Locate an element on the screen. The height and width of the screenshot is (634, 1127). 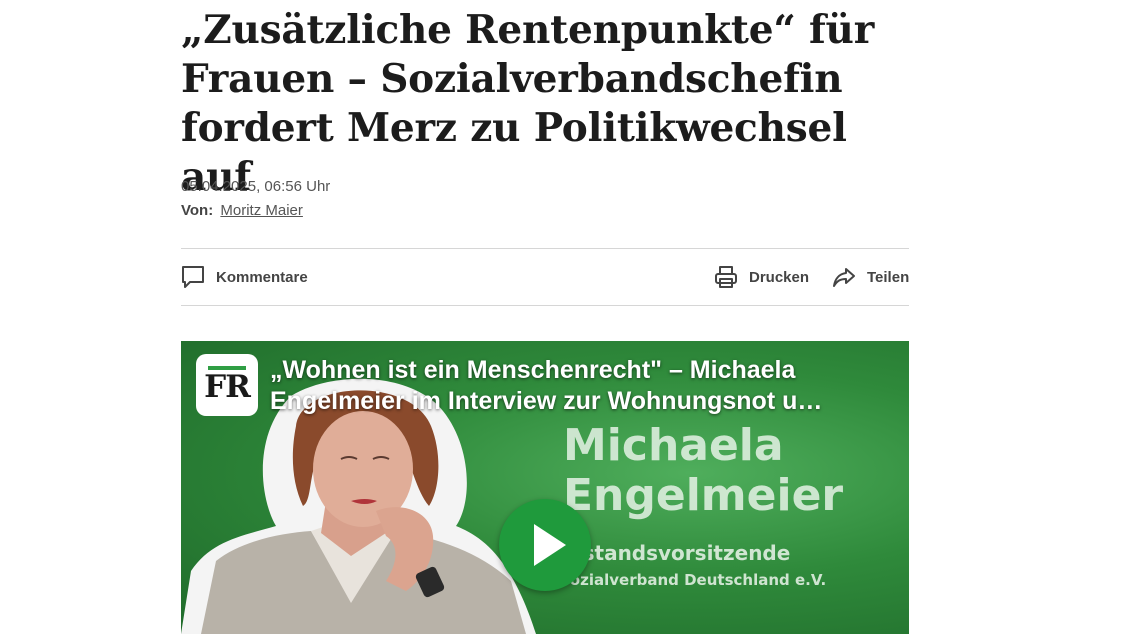
byline: Von: Moritz Maier is located at coordinates (242, 210).